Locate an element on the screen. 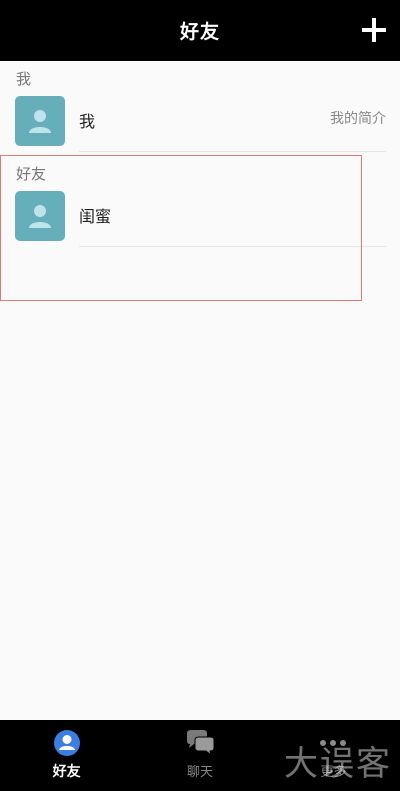 This screenshot has width=400, height=791. tab-label: 好友 is located at coordinates (66, 772).